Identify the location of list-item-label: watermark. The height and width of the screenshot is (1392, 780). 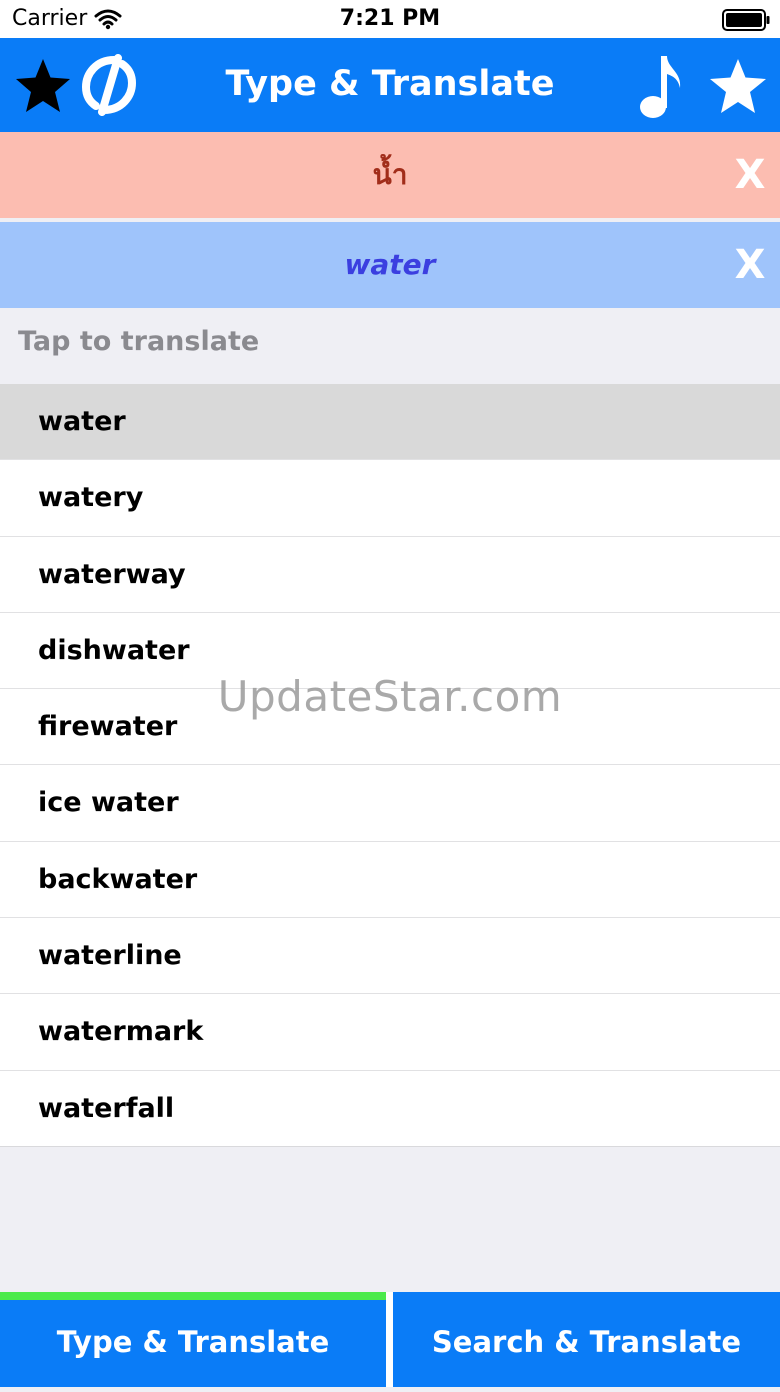
(121, 1032).